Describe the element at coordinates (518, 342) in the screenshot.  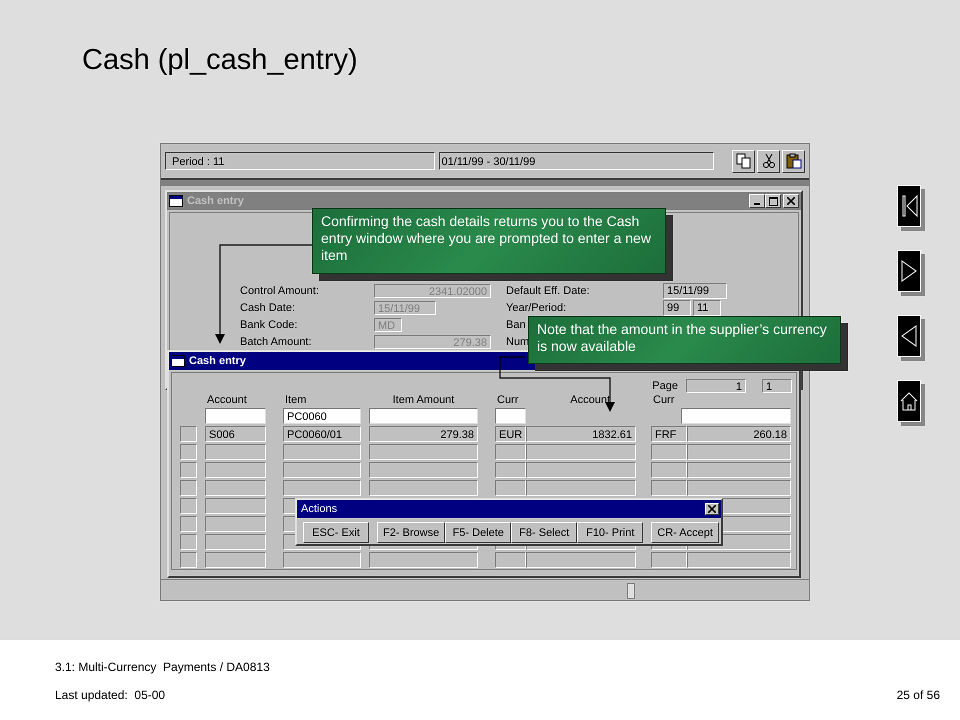
I see `field-label: Num` at that location.